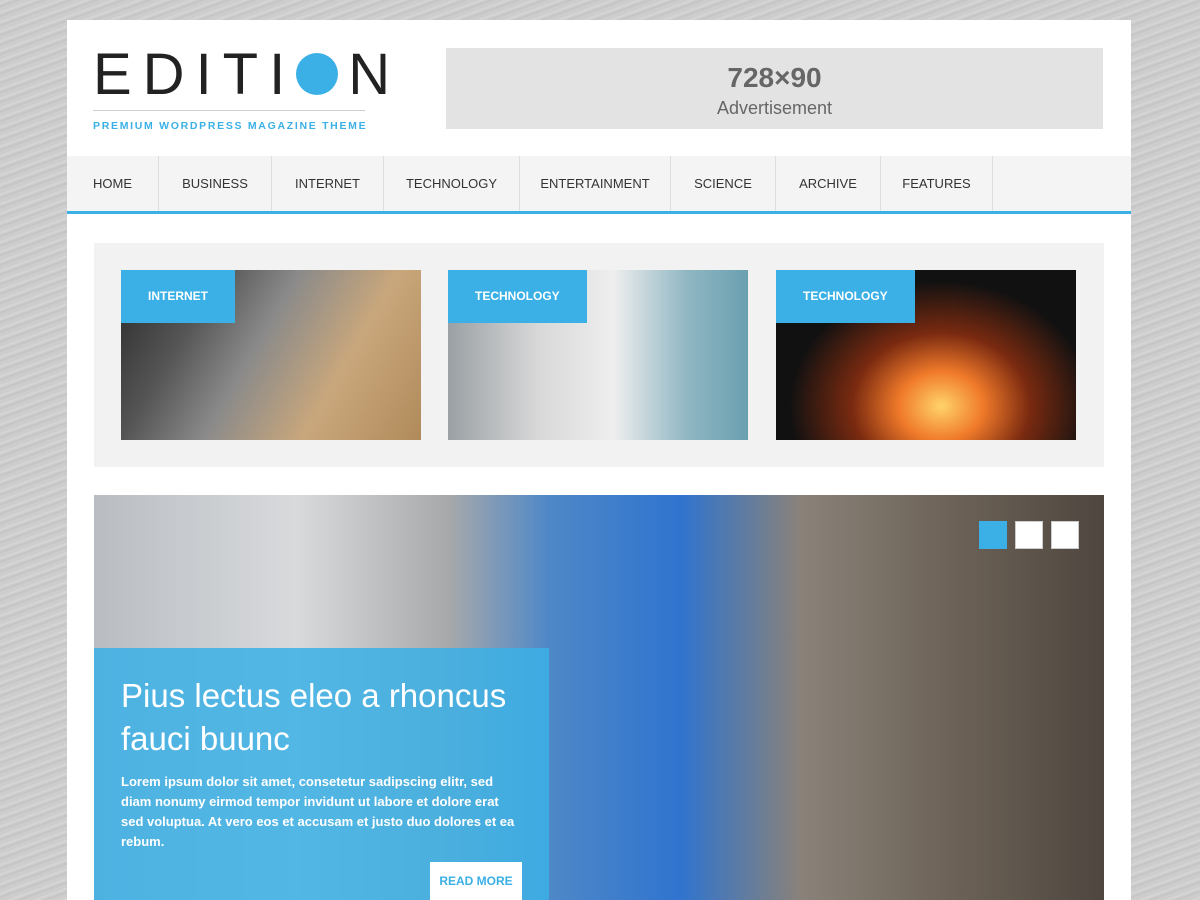 This screenshot has width=1200, height=900. I want to click on site-logo: EDITI N PREMIUM WORDPRESS MAGAZINE THEME, so click(241, 89).